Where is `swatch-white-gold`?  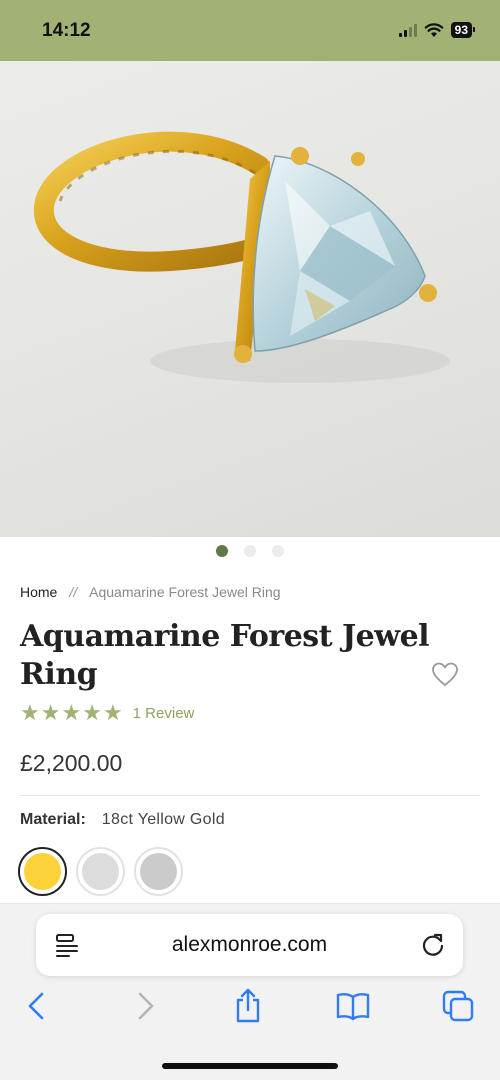 swatch-white-gold is located at coordinates (158, 871).